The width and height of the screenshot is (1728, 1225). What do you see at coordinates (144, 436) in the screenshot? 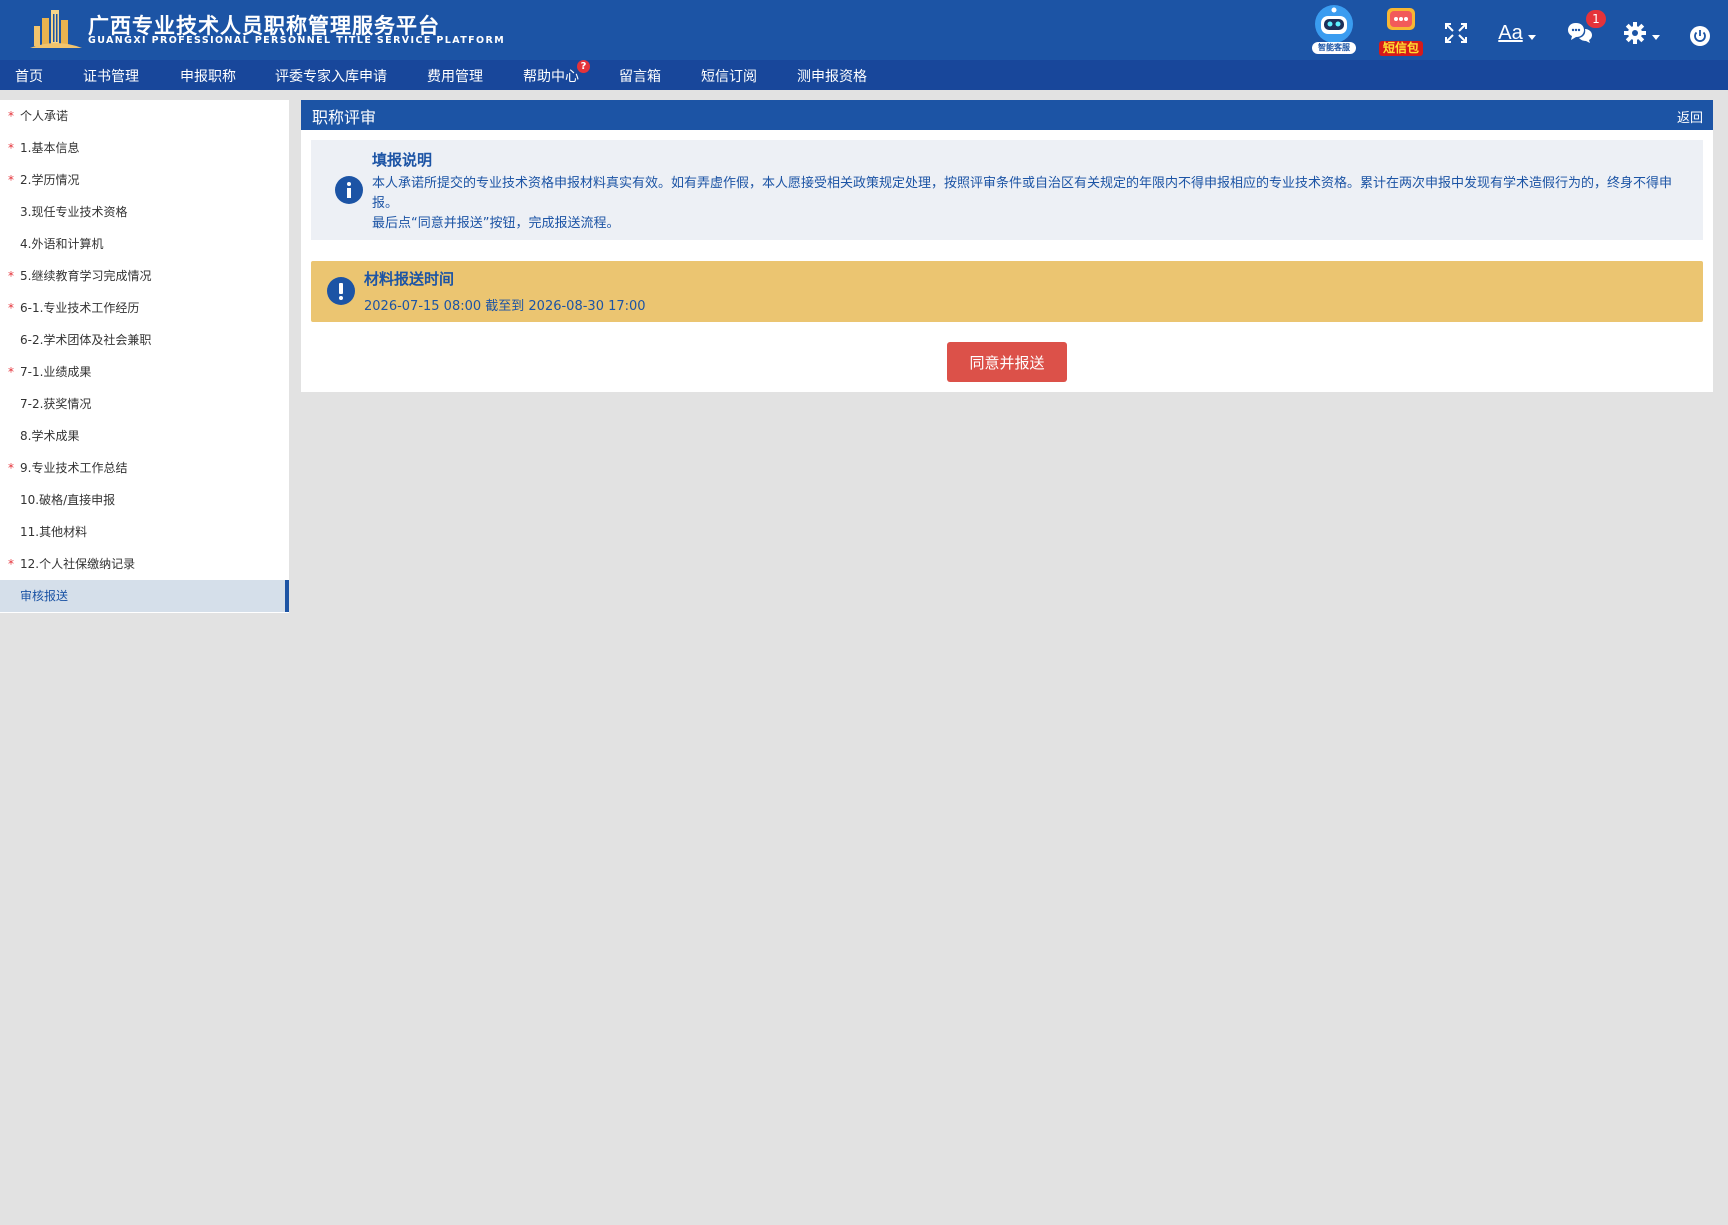
I see `sidebar-item-academic-results: 8.学术成果` at bounding box center [144, 436].